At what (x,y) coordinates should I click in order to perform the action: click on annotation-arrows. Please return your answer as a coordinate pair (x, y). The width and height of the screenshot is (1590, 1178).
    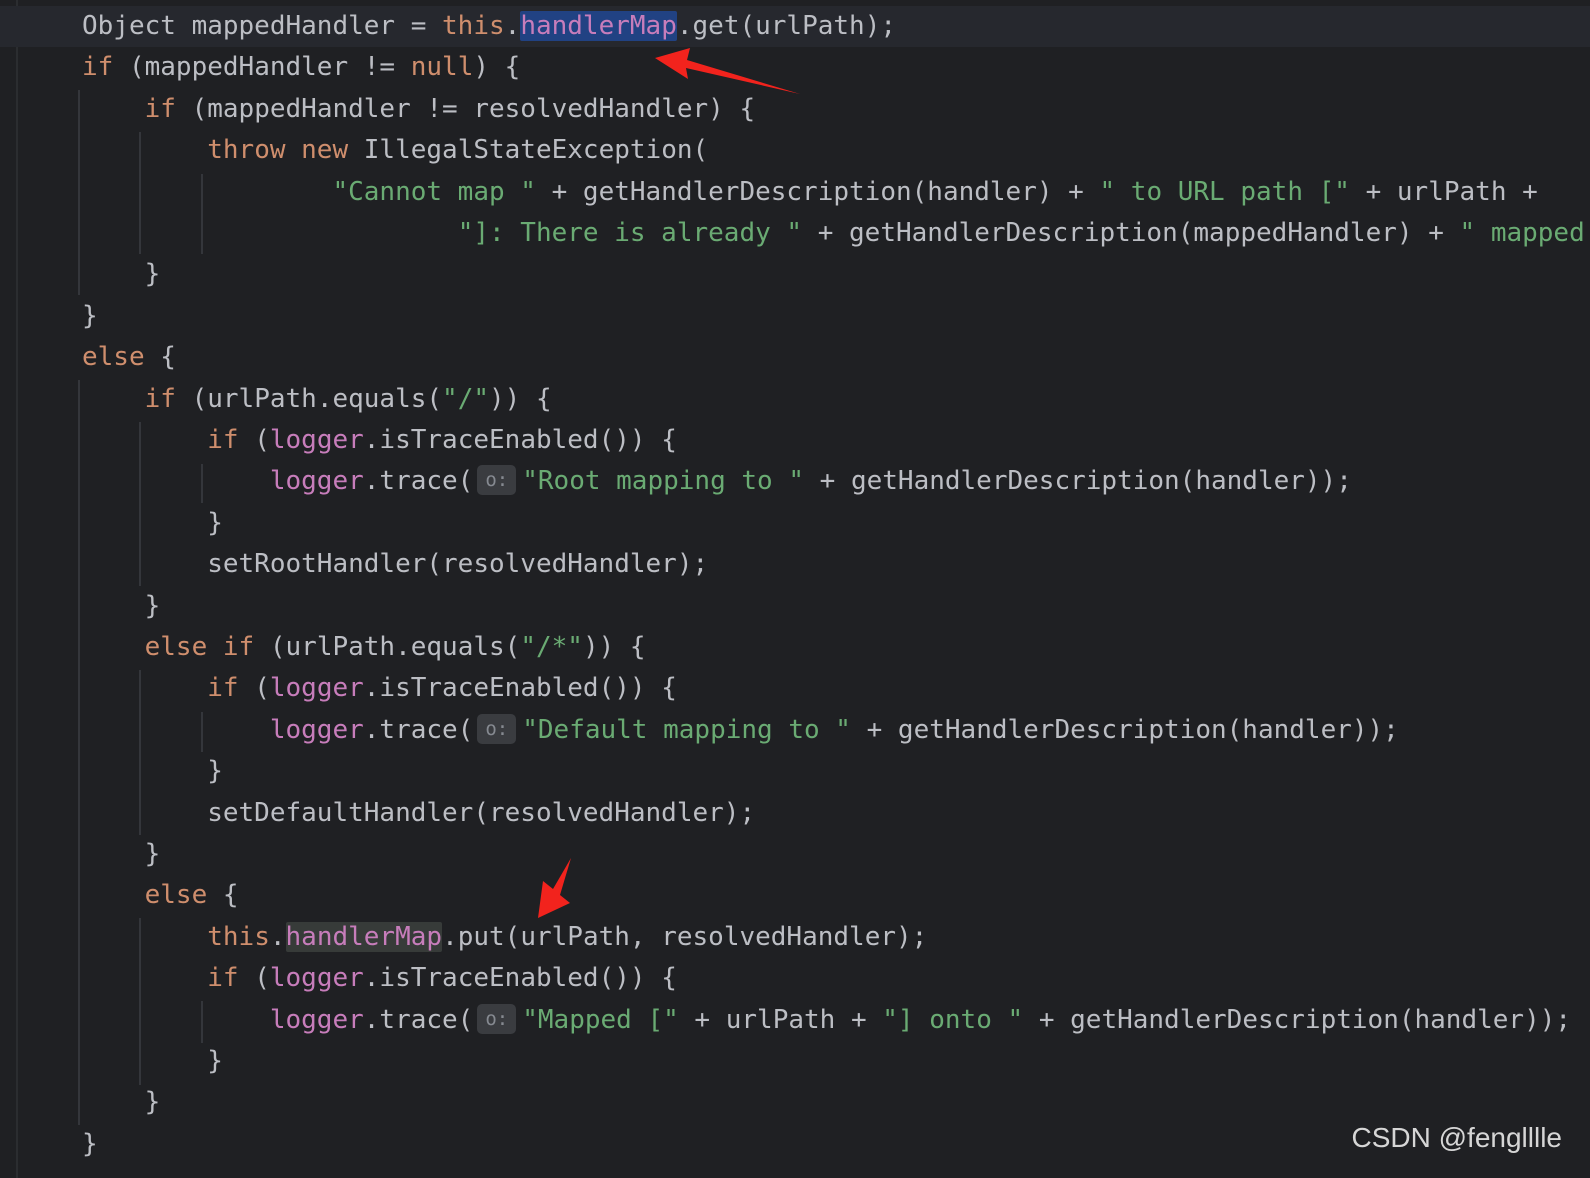
    Looking at the image, I should click on (669, 483).